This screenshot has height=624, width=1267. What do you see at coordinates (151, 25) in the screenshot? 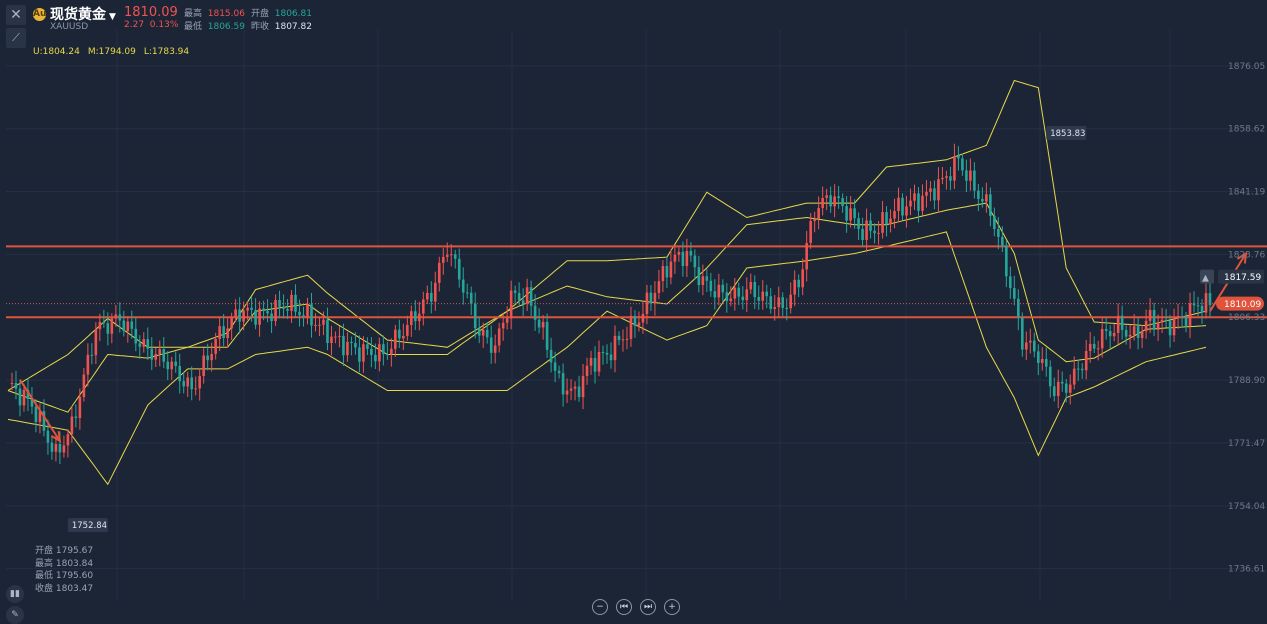
I see `price-change: 2.27 0.13%` at bounding box center [151, 25].